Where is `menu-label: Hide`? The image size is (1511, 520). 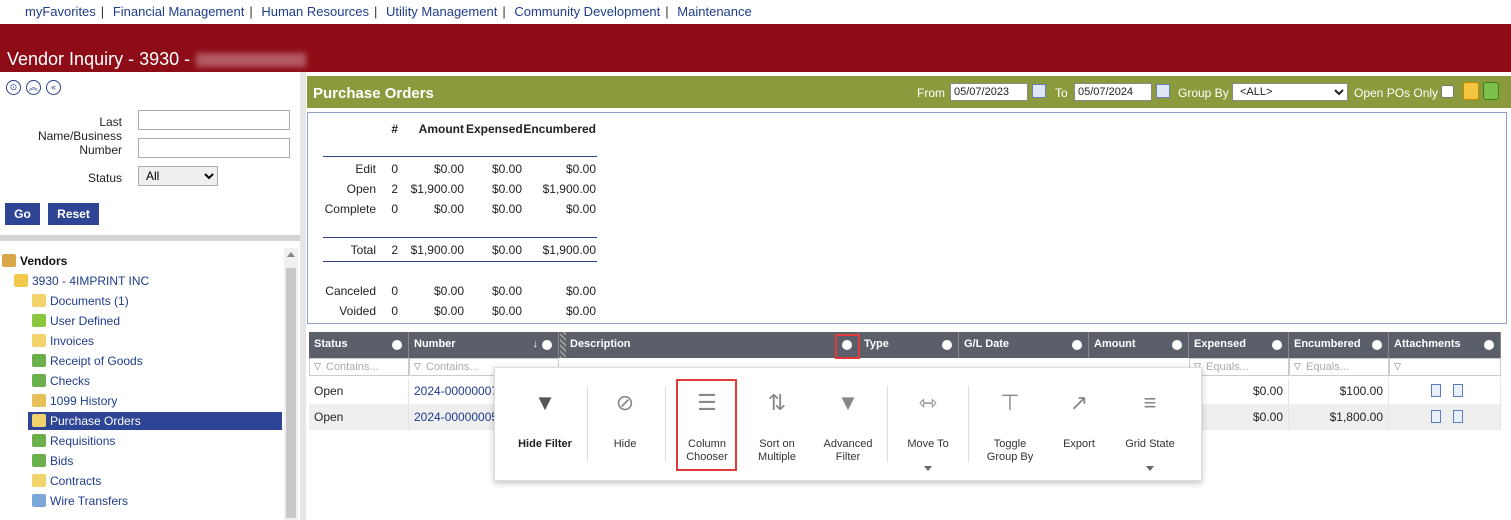 menu-label: Hide is located at coordinates (625, 444).